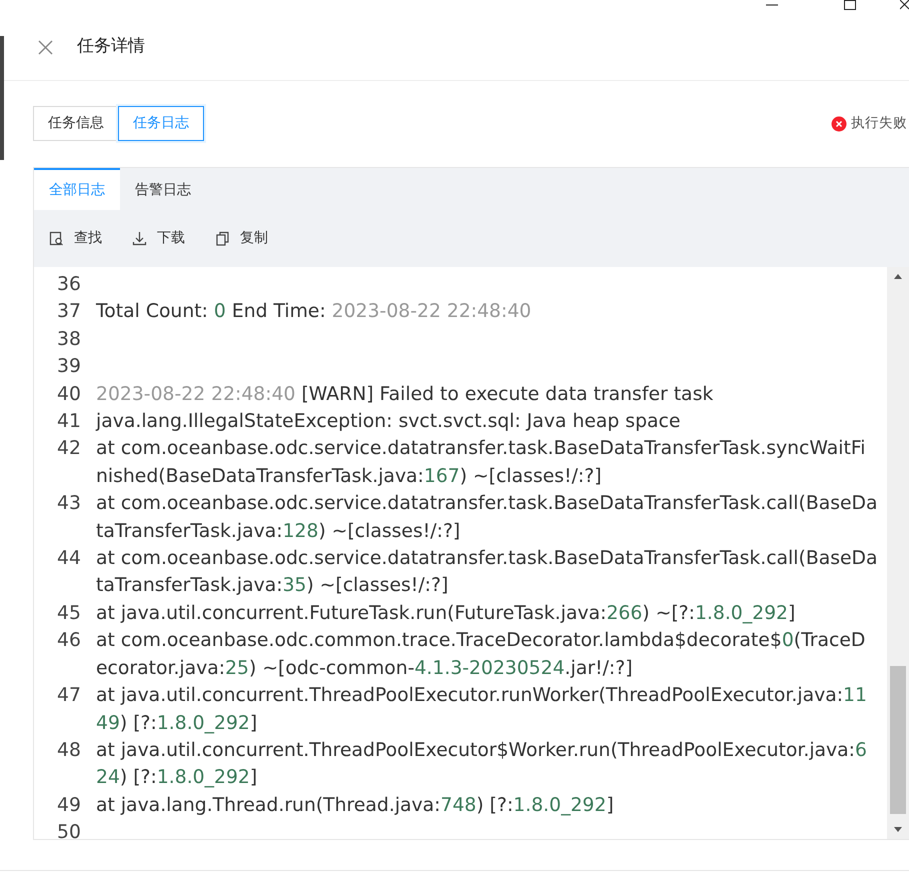 The image size is (909, 885). I want to click on line-number: 48, so click(69, 750).